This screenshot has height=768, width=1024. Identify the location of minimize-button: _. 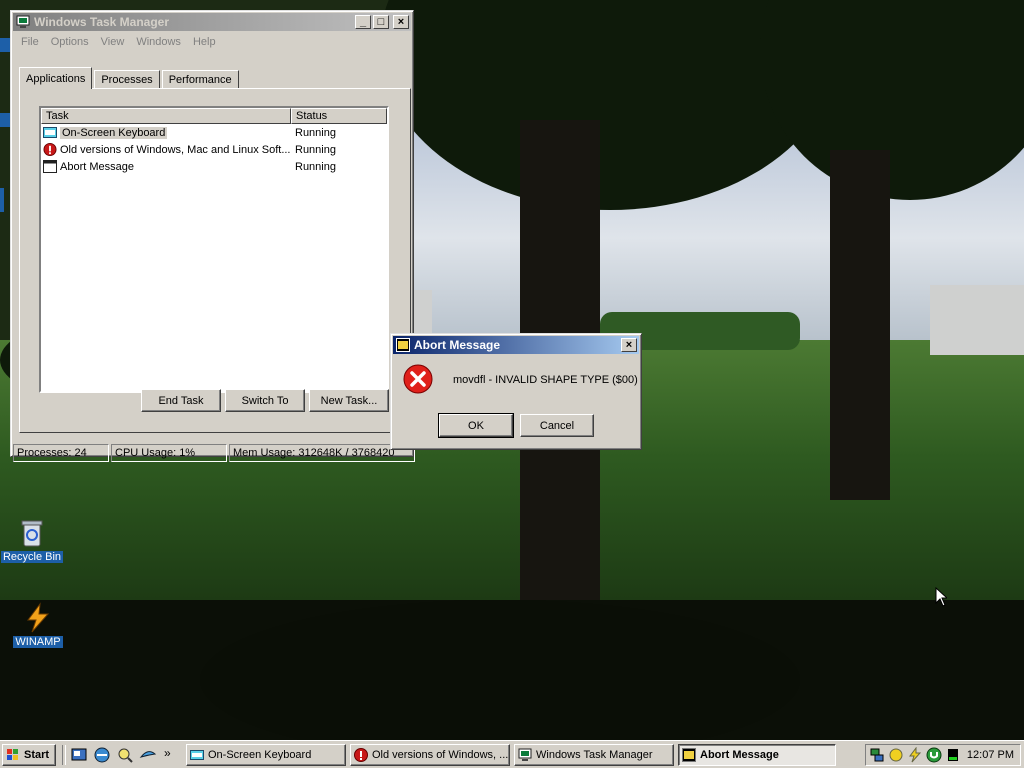
(363, 22).